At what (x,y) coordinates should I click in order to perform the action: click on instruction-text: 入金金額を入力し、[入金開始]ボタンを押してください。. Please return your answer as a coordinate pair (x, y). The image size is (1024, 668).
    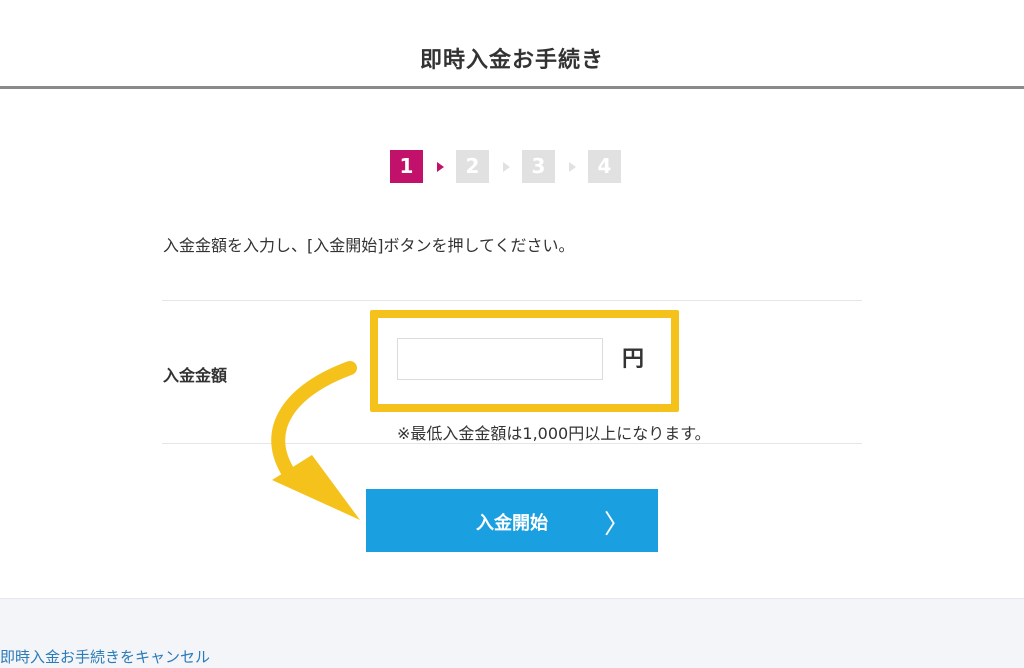
    Looking at the image, I should click on (369, 245).